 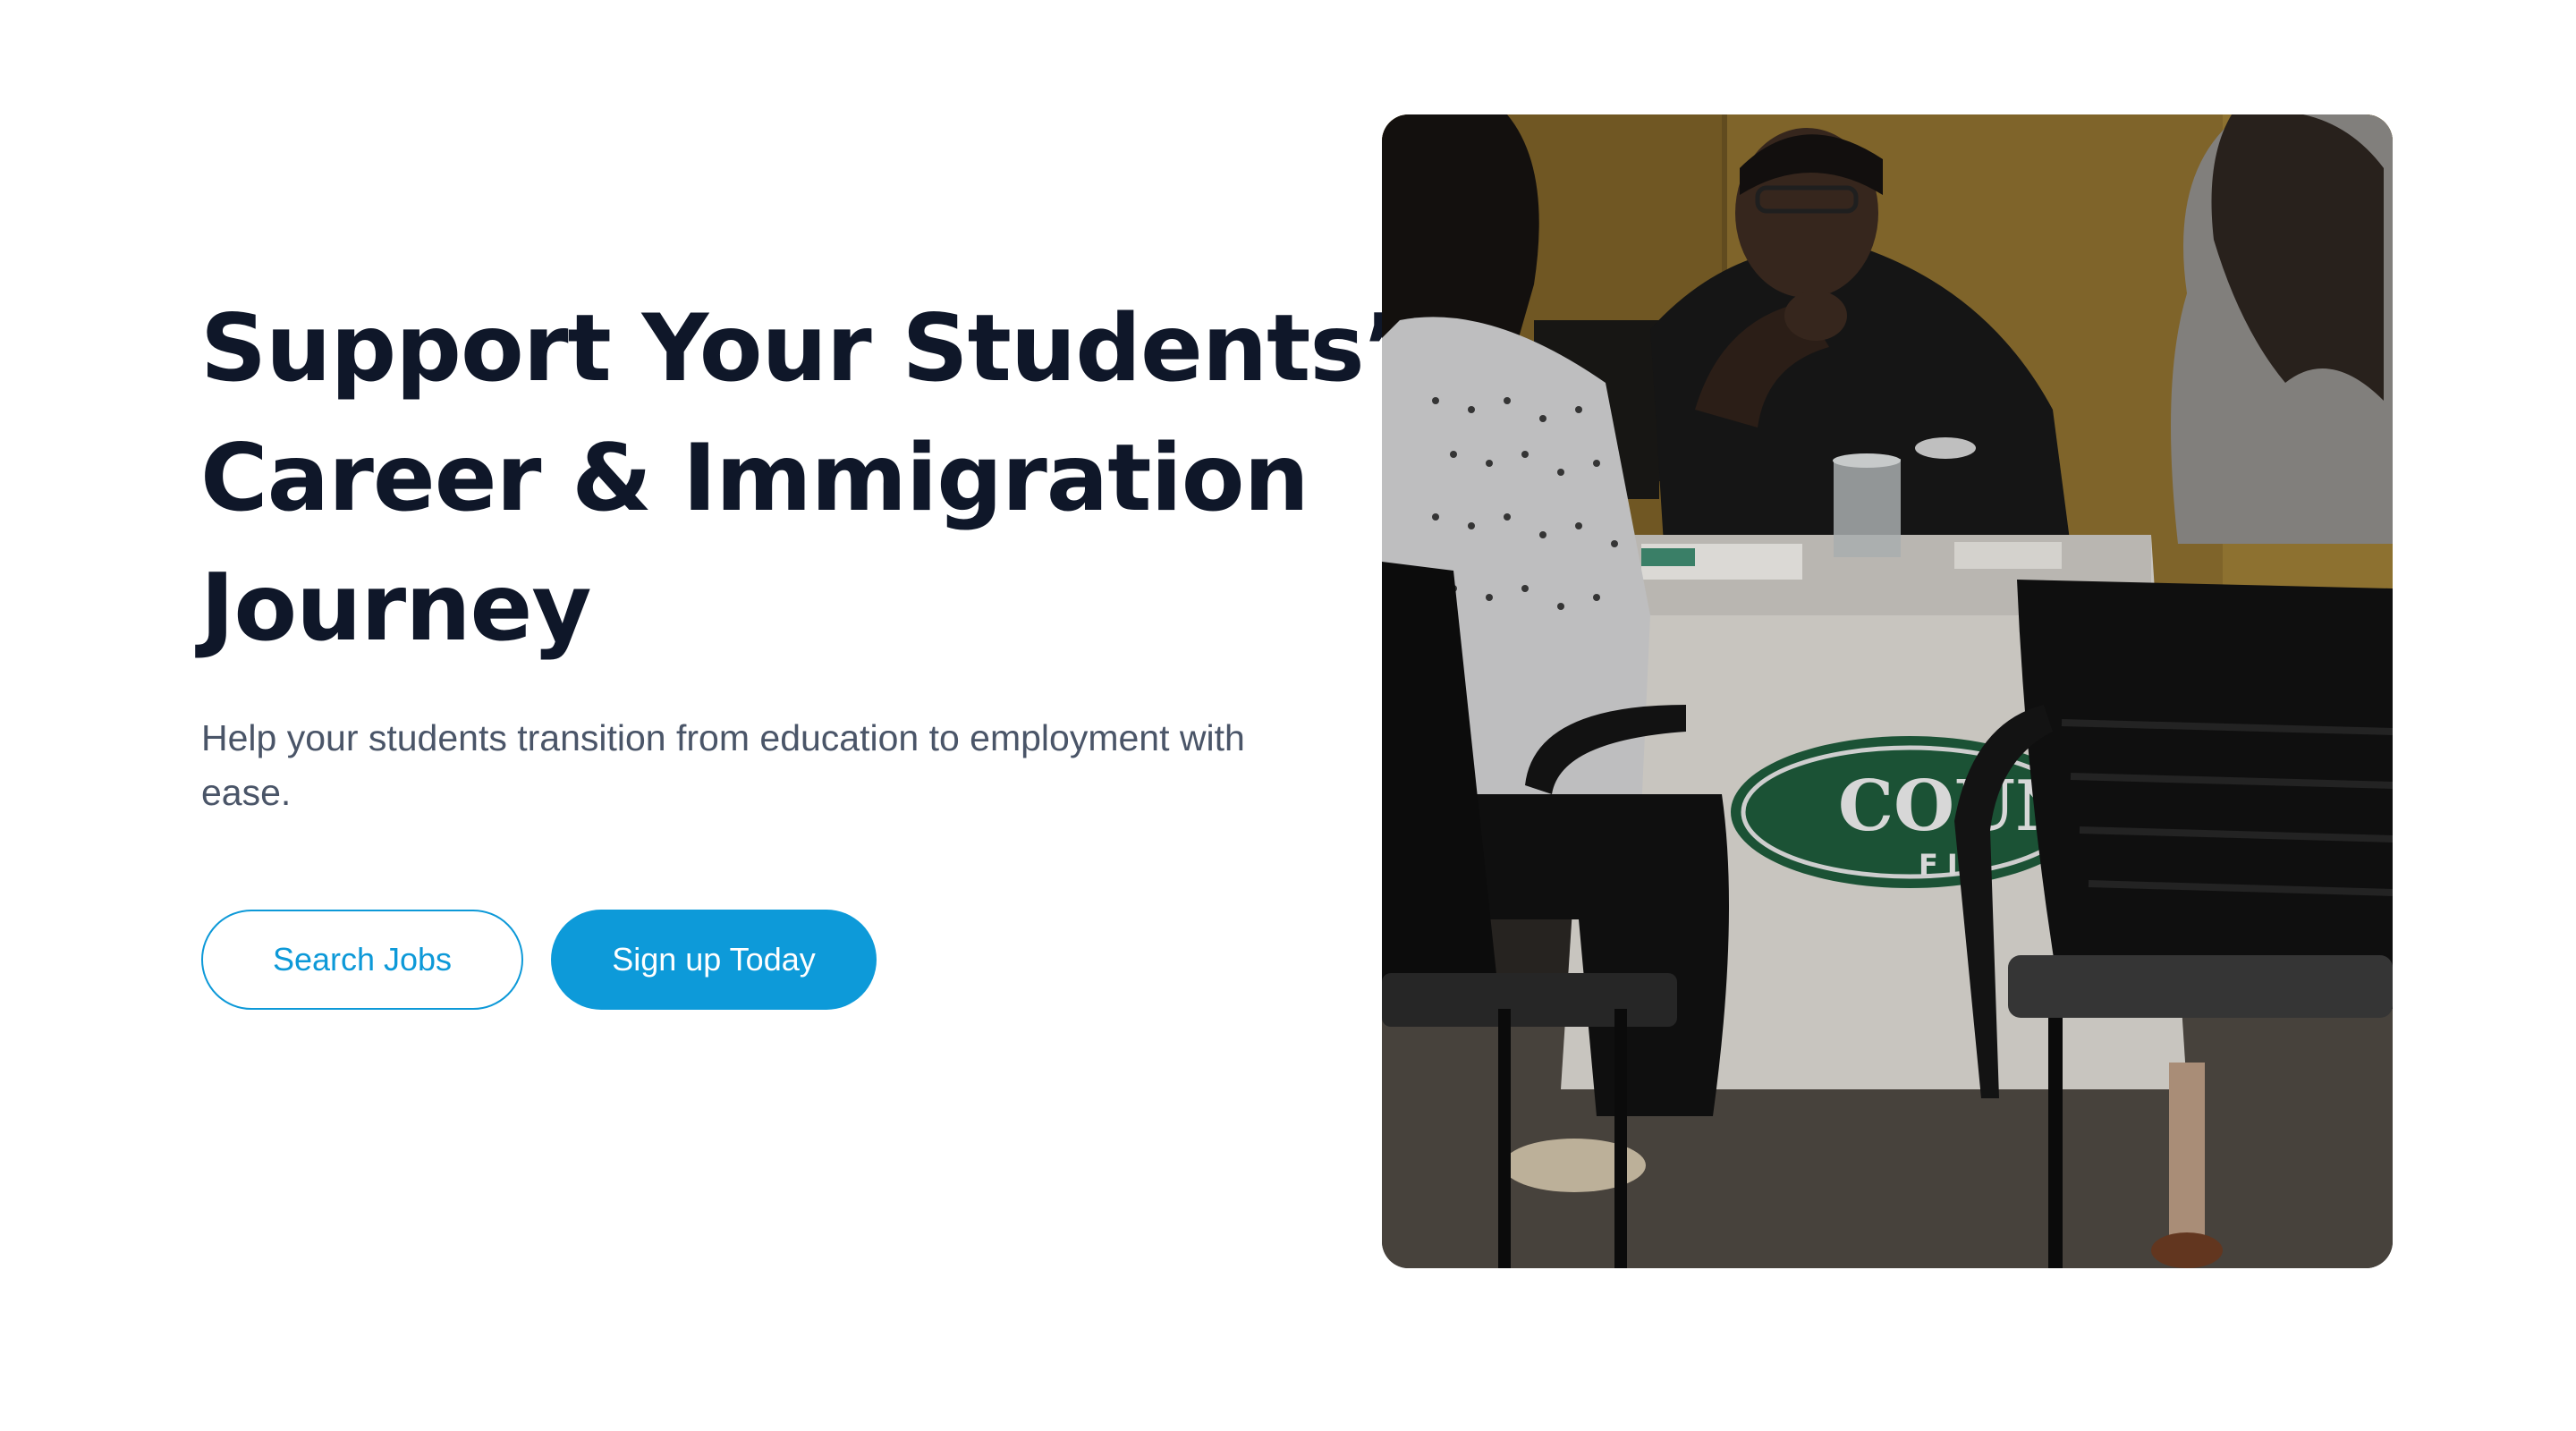 What do you see at coordinates (754, 479) in the screenshot?
I see `hero-title-line-2: Career & Immigration` at bounding box center [754, 479].